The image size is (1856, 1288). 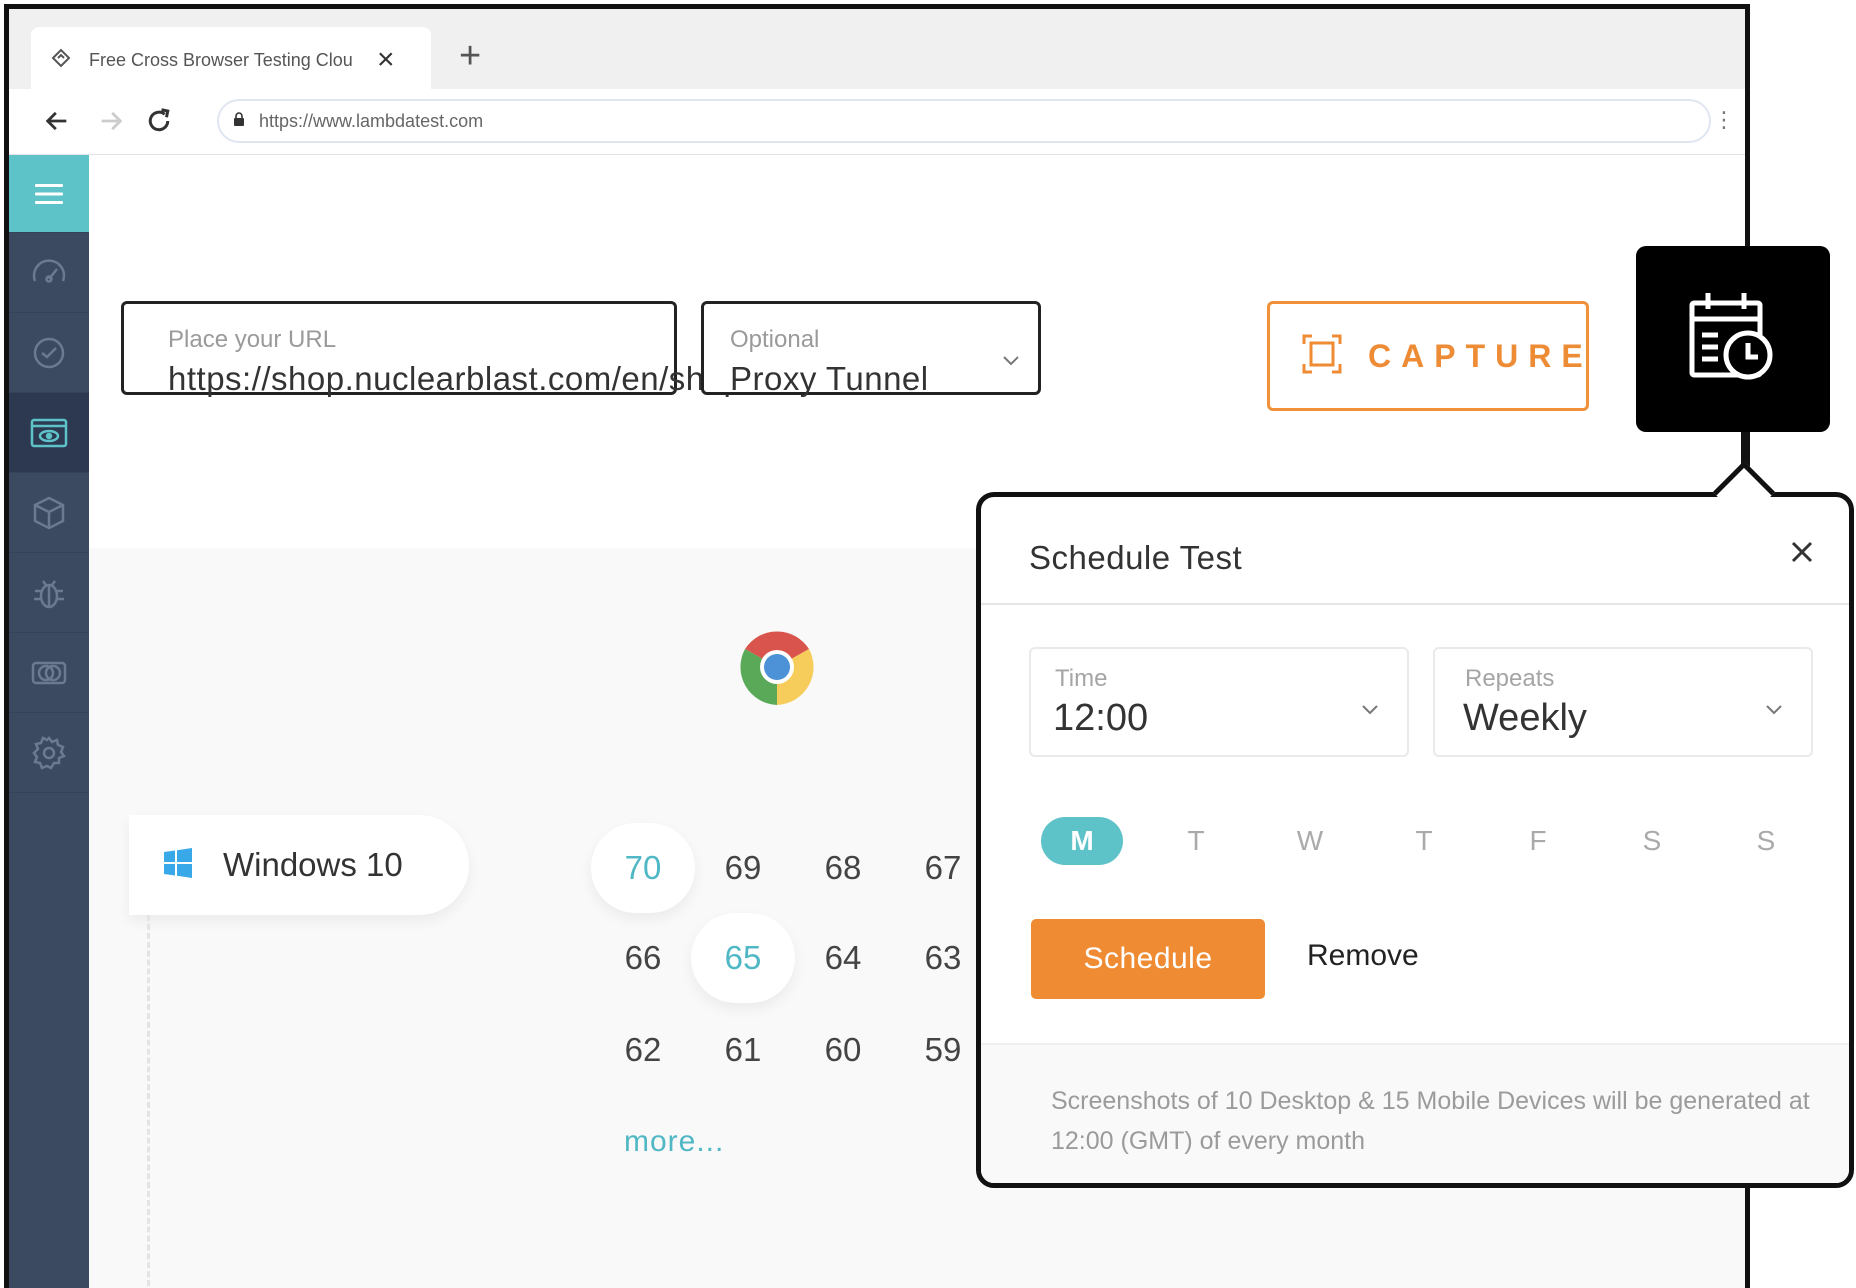 What do you see at coordinates (178, 865) in the screenshot?
I see `windows-logo-icon` at bounding box center [178, 865].